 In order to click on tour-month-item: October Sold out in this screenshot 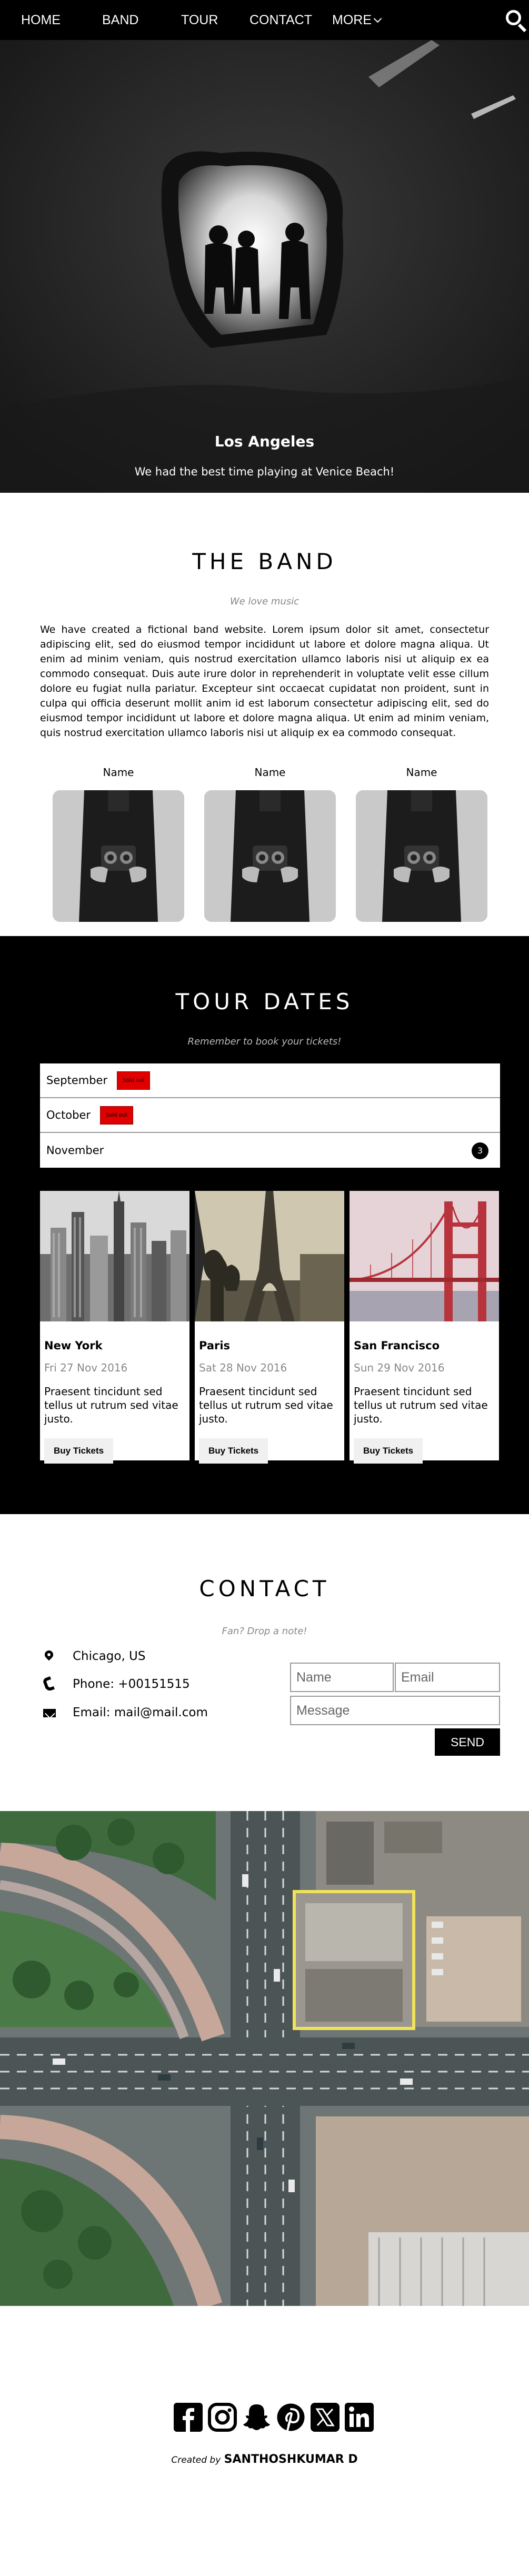, I will do `click(270, 1116)`.